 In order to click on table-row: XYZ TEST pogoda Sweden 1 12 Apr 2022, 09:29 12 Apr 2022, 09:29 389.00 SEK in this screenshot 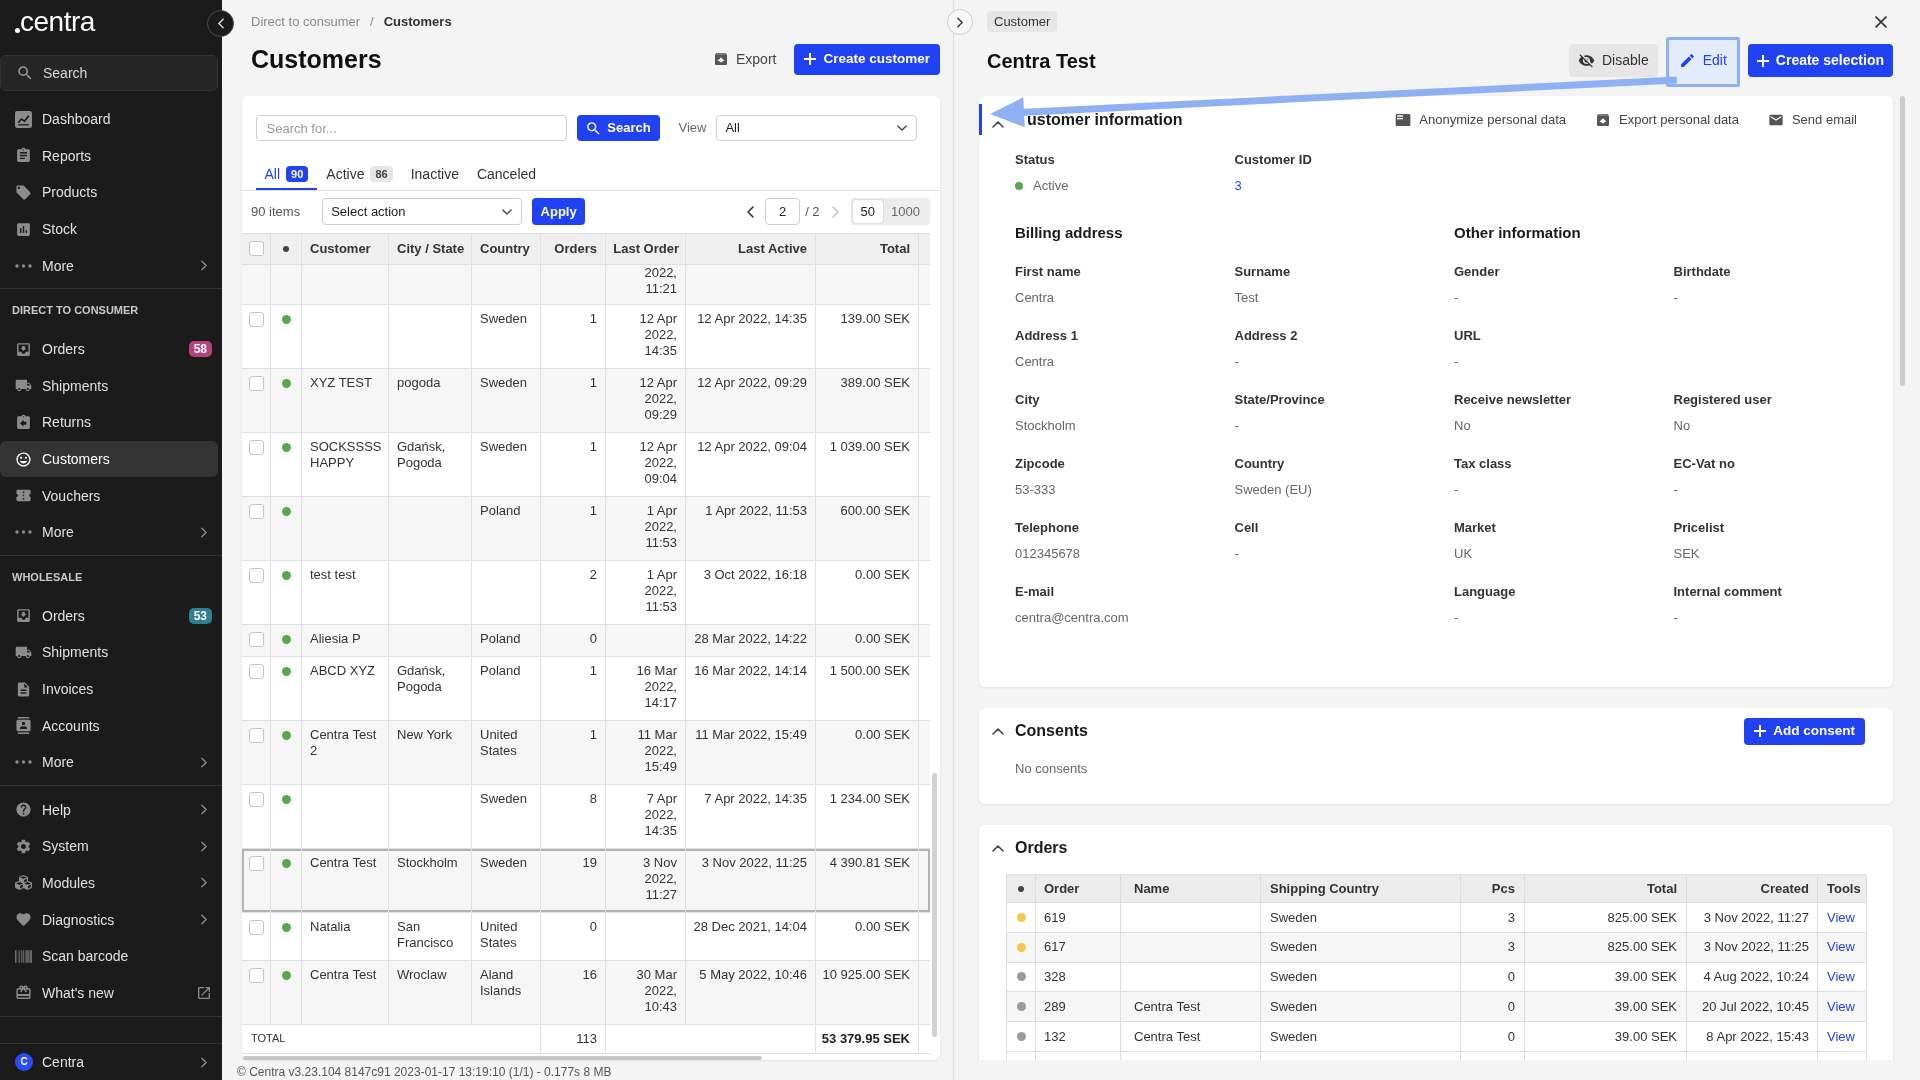, I will do `click(586, 400)`.